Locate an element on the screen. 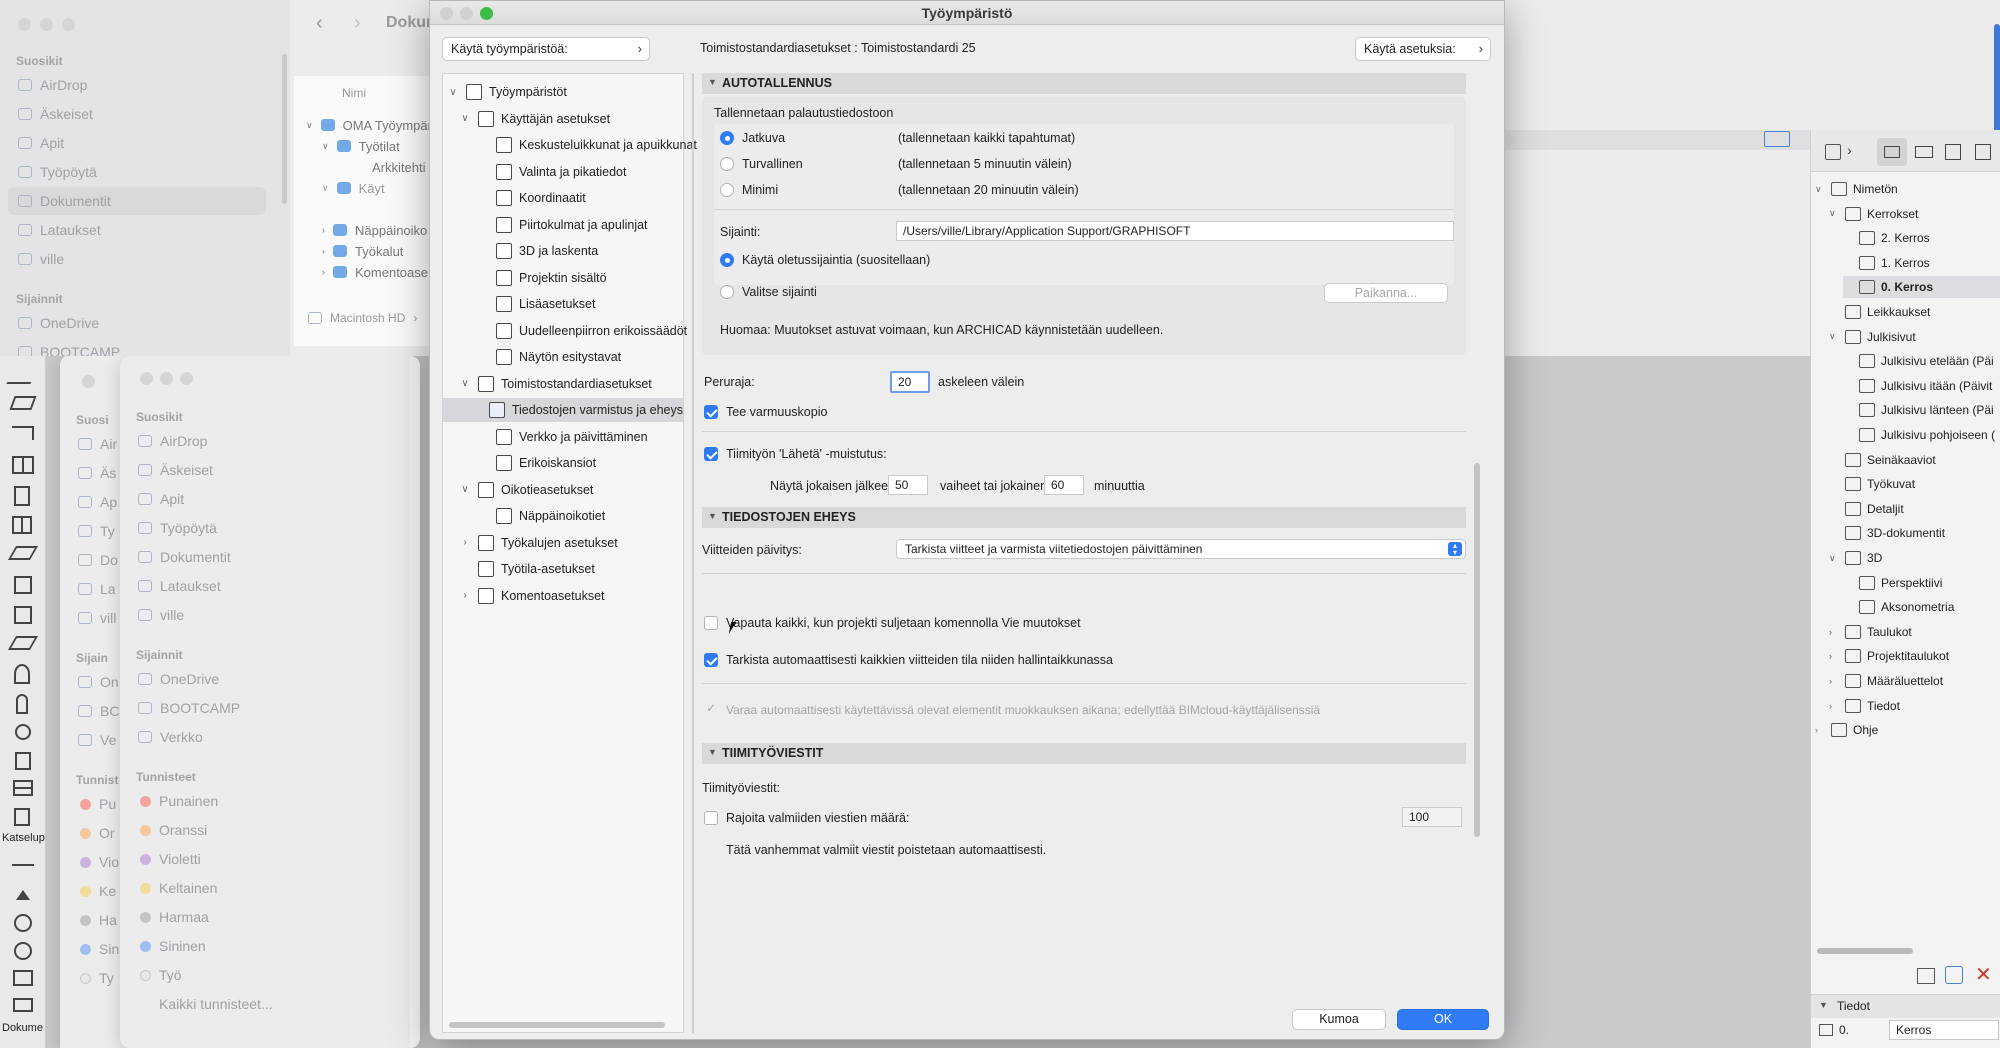 The image size is (2000, 1048). file-row: › Komentoase is located at coordinates (375, 272).